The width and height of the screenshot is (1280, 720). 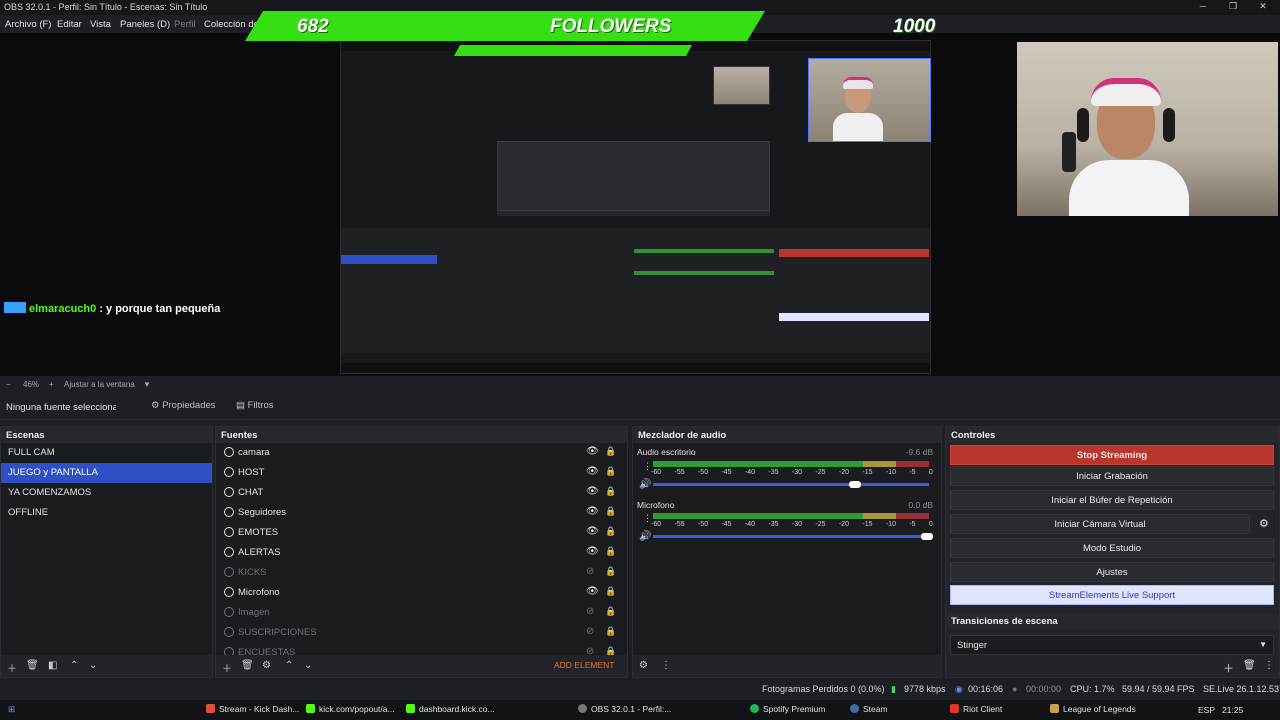 What do you see at coordinates (1100, 524) in the screenshot?
I see `virtual-camera-button: Iniciar Cámara Virtual` at bounding box center [1100, 524].